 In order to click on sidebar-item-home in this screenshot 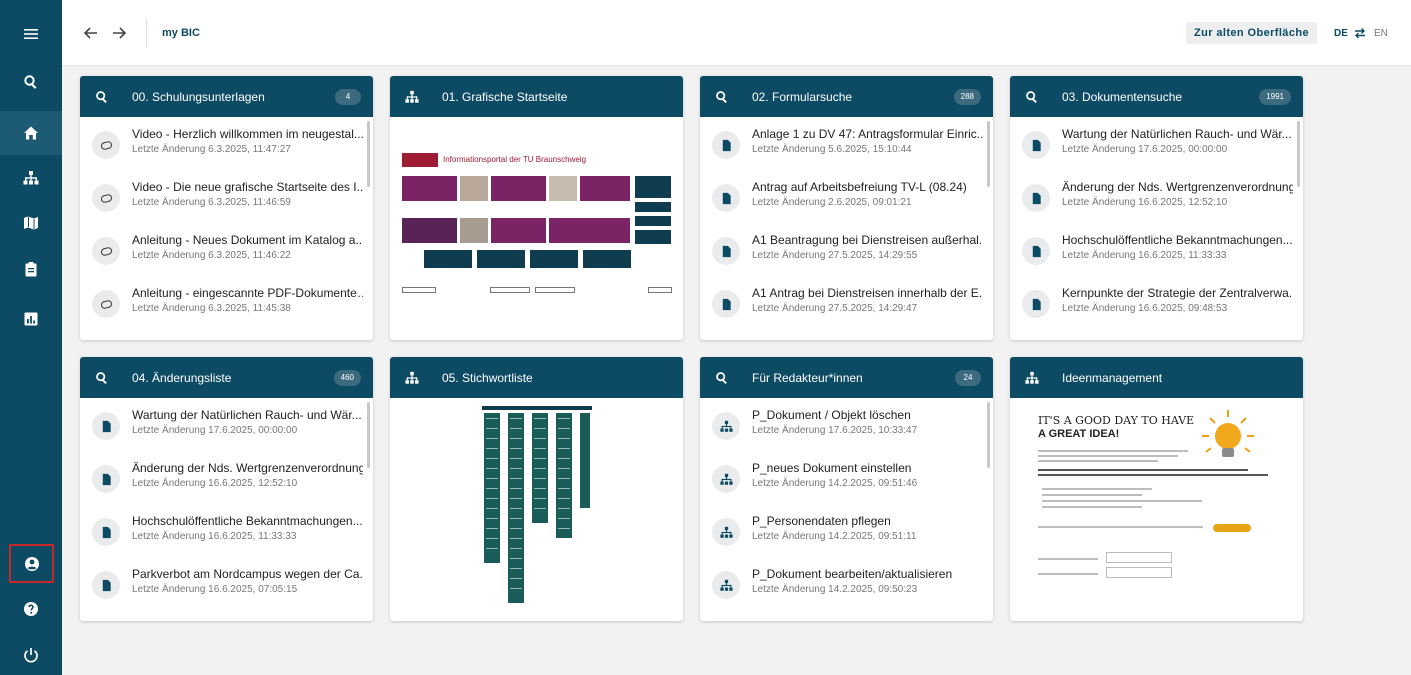, I will do `click(31, 133)`.